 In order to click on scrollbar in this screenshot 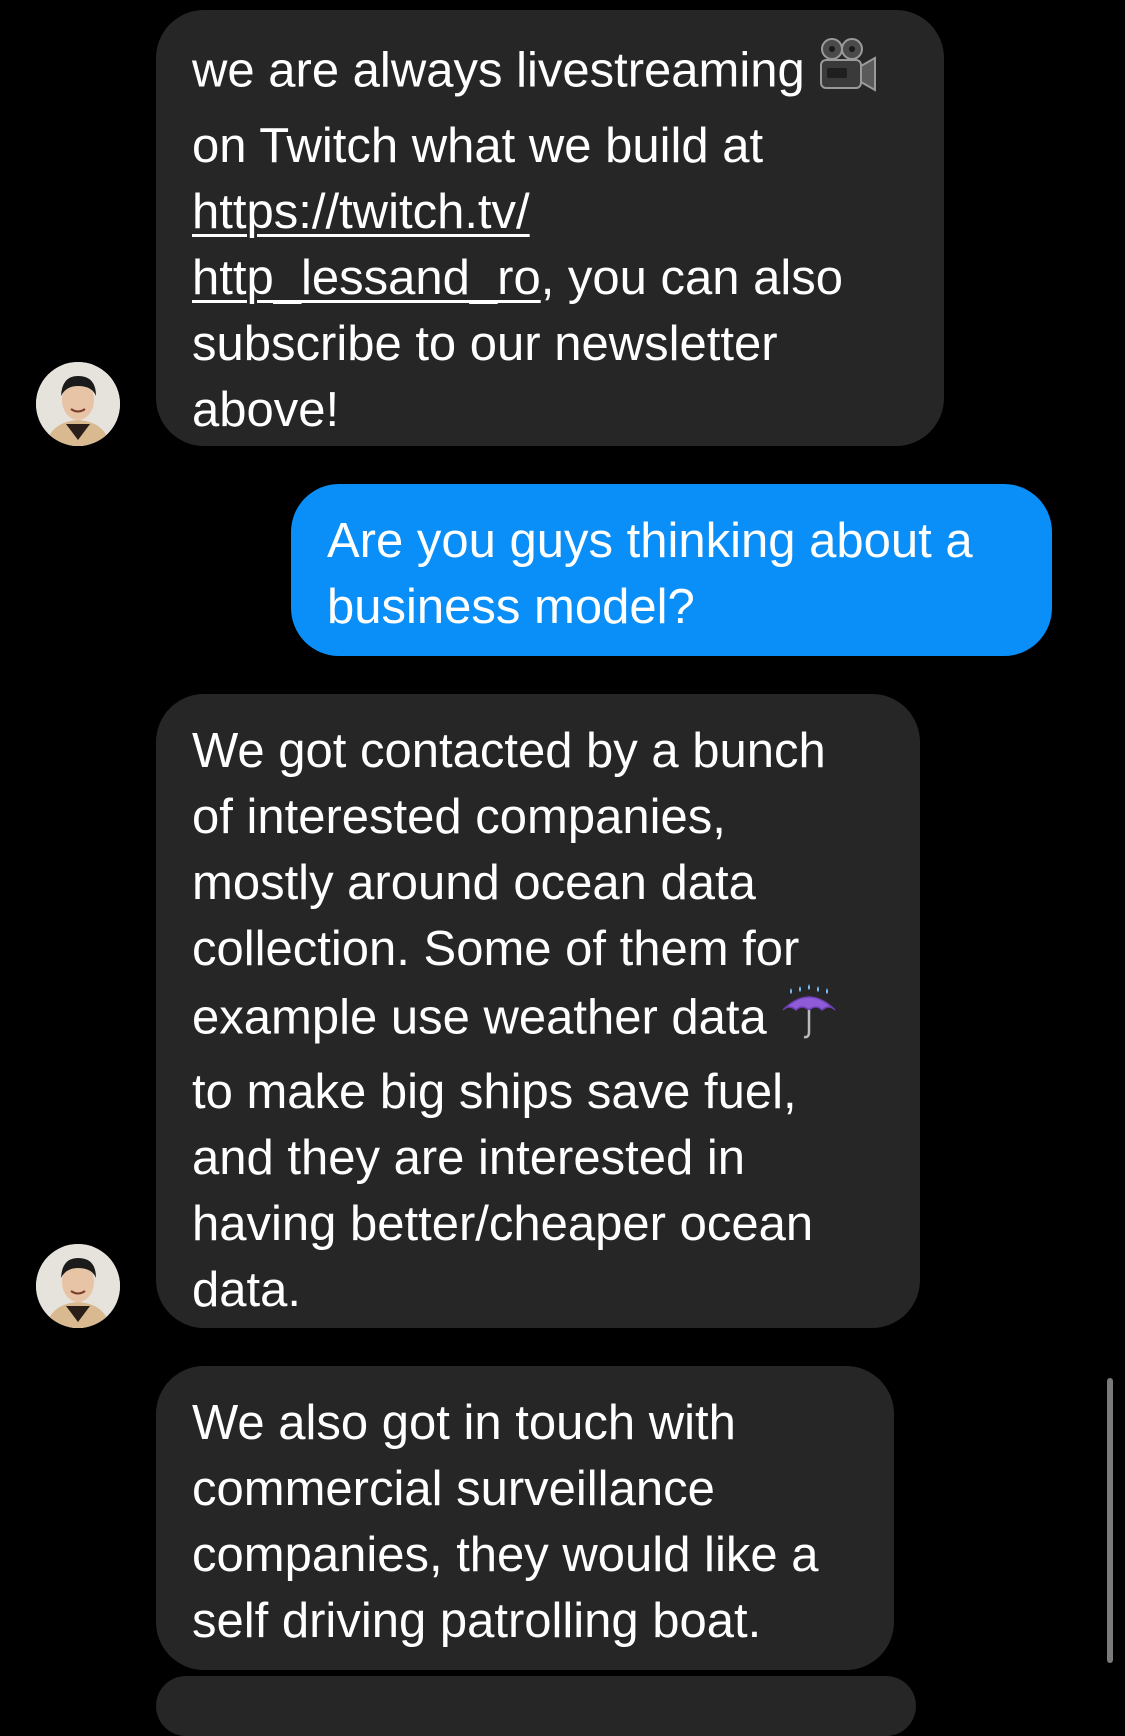, I will do `click(1110, 1520)`.